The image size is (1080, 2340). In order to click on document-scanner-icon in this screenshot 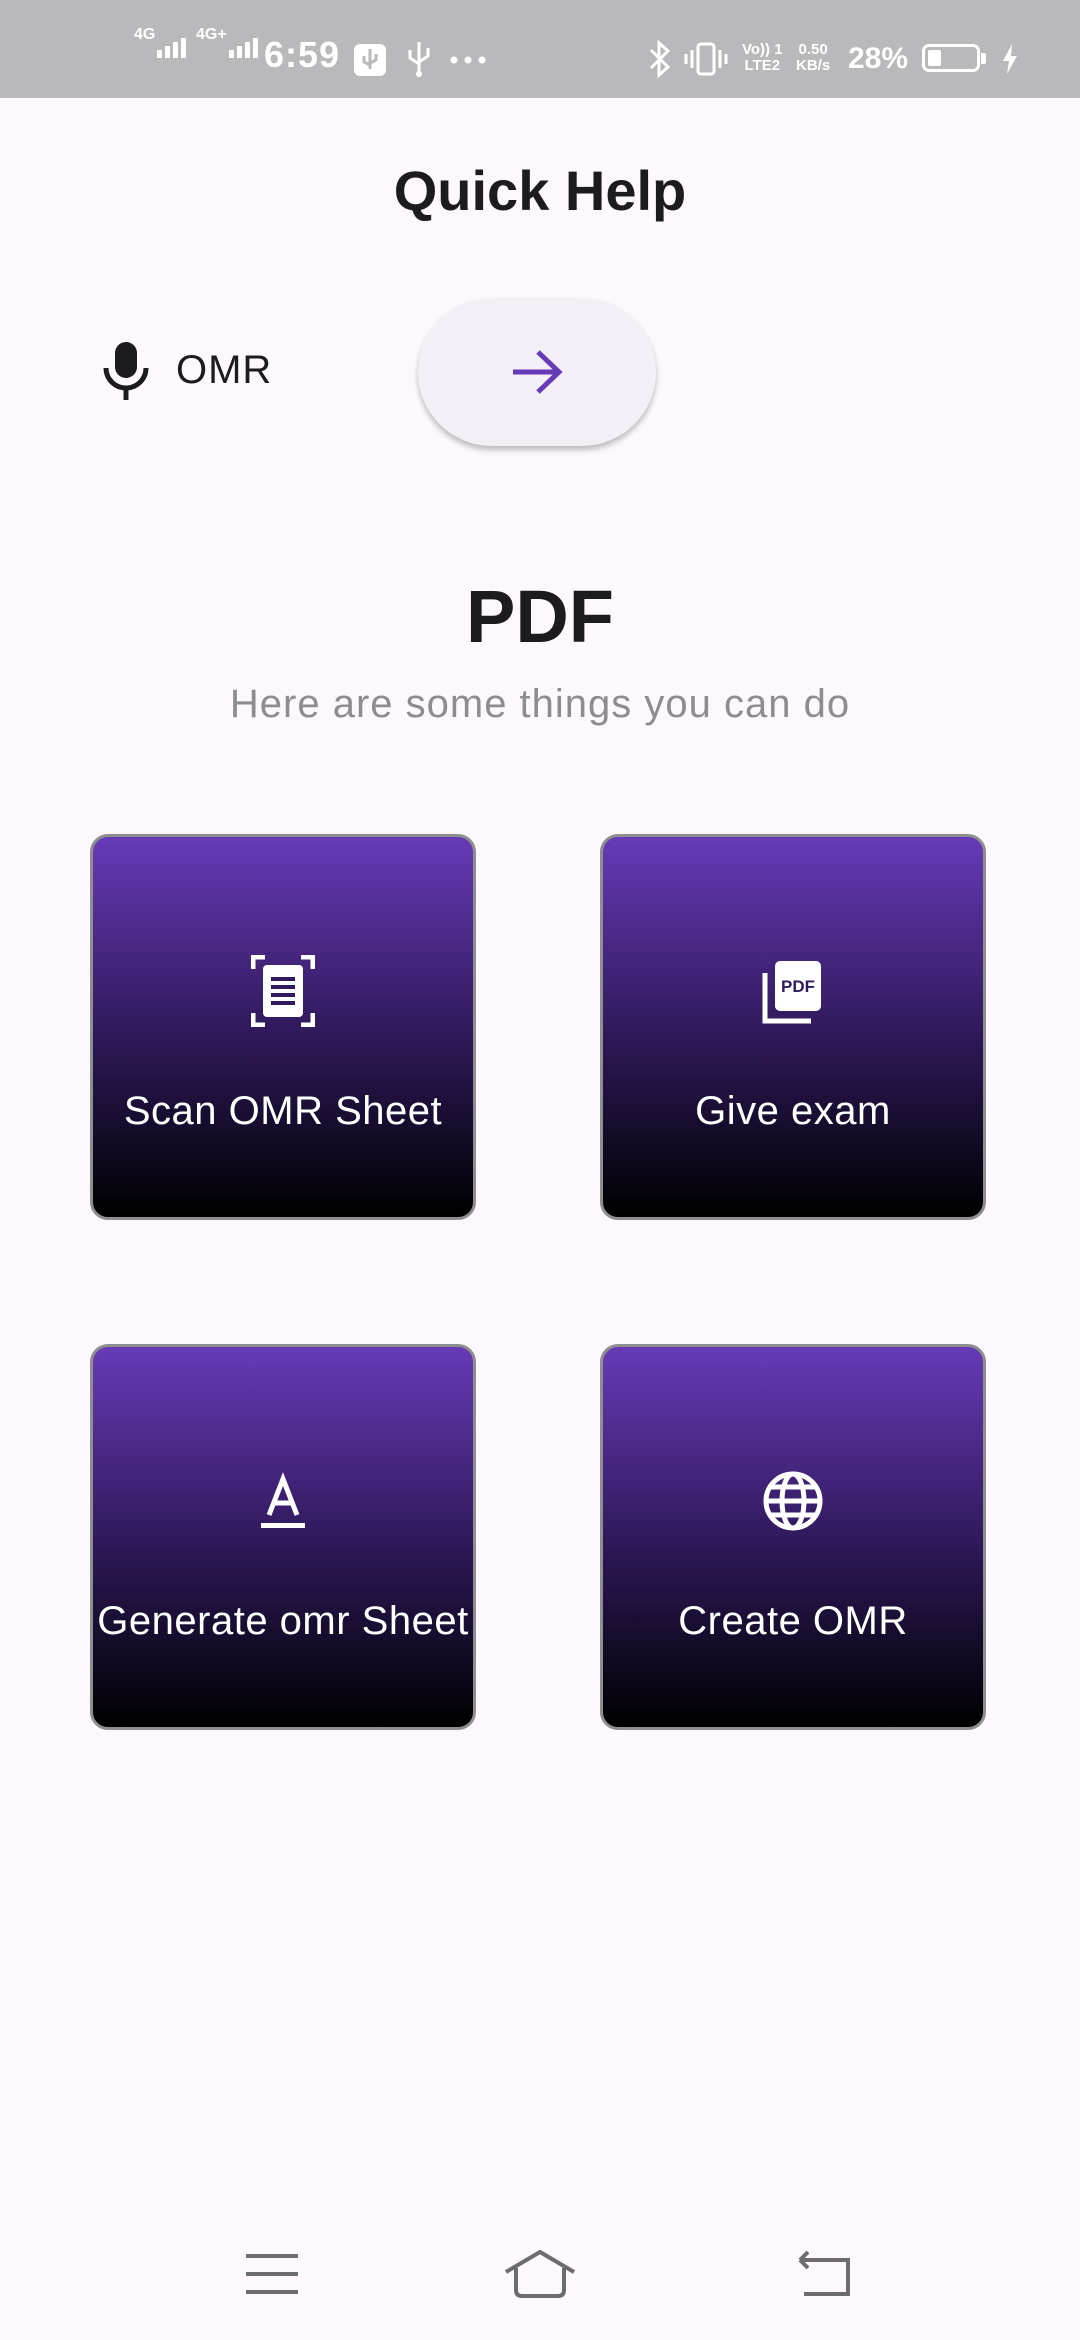, I will do `click(283, 991)`.